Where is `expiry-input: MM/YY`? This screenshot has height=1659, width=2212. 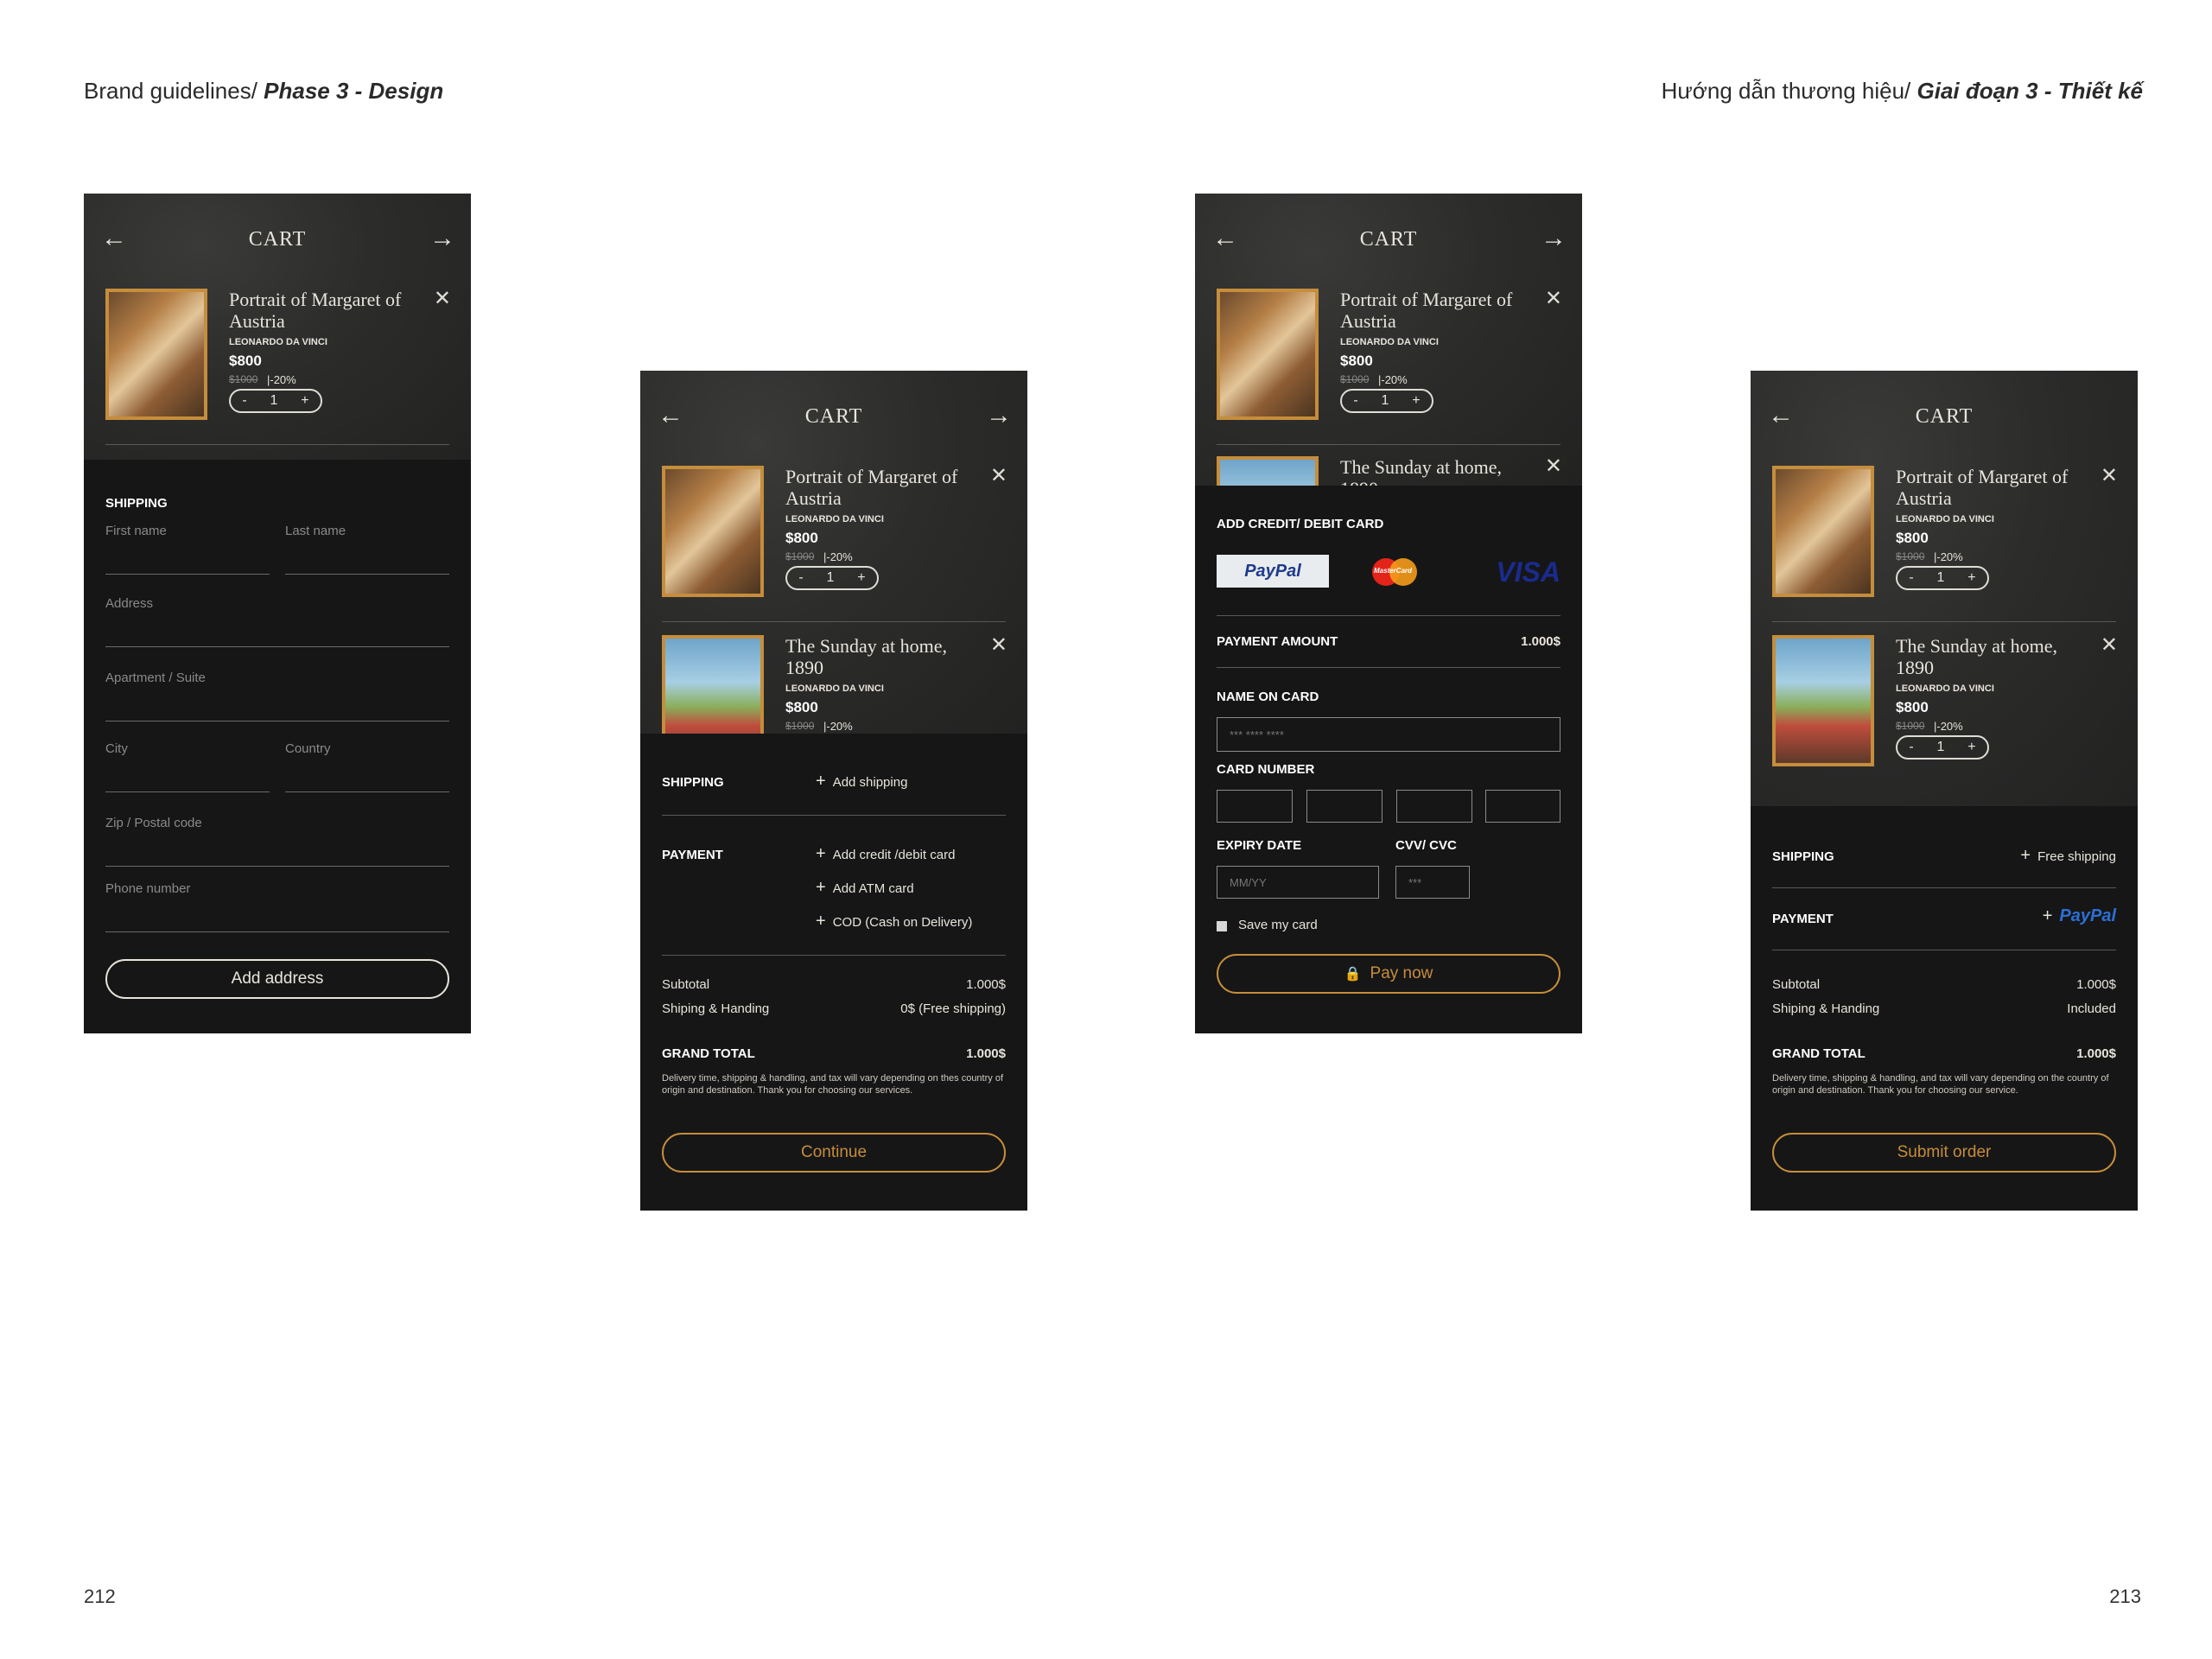
expiry-input: MM/YY is located at coordinates (1298, 882).